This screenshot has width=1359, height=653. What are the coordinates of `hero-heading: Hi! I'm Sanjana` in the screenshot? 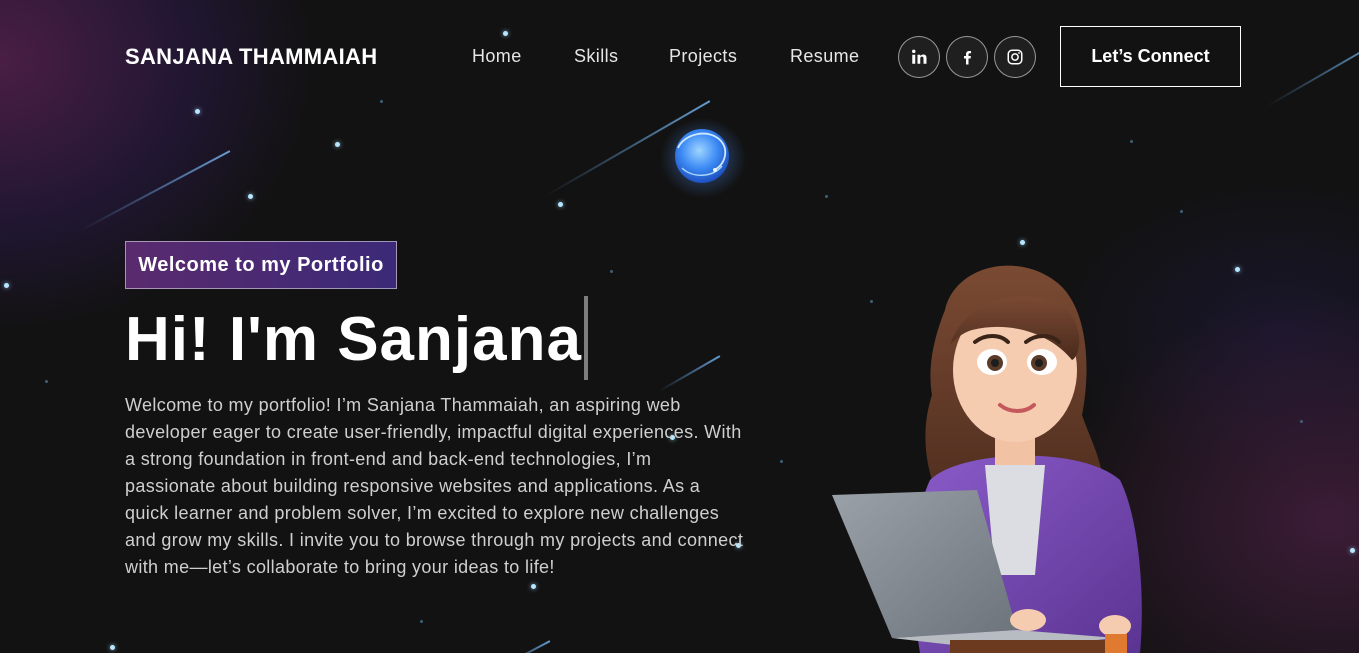 It's located at (356, 338).